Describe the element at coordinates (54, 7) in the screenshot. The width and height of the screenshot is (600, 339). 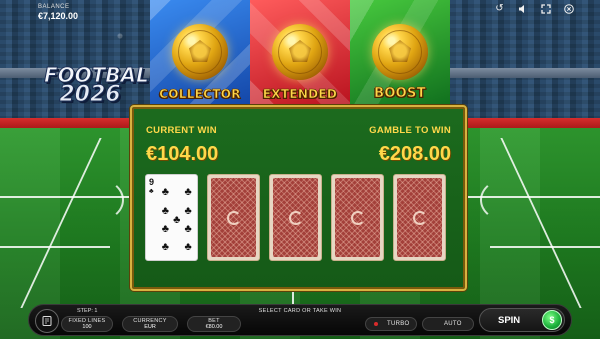
I see `balance-label: BALANCE` at that location.